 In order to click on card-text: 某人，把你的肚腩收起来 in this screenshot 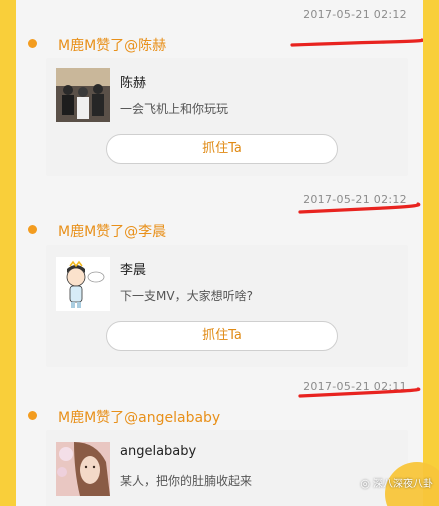, I will do `click(186, 481)`.